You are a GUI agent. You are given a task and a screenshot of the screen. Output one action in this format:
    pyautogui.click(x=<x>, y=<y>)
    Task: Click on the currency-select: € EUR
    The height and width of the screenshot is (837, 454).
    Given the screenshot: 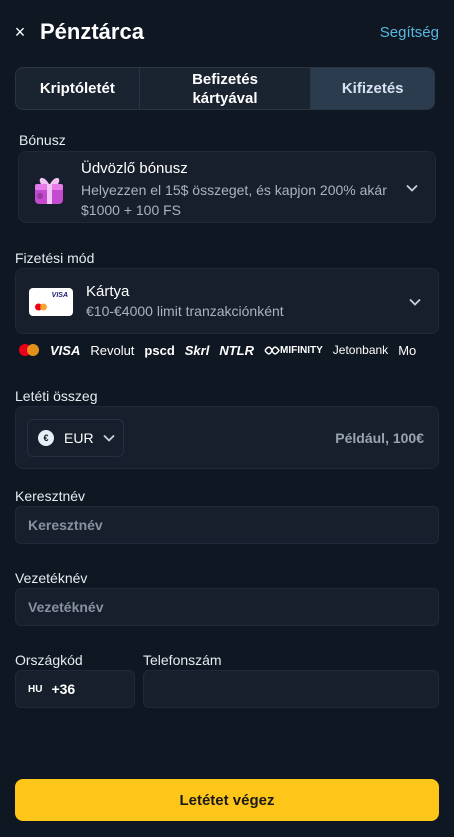 What is the action you would take?
    pyautogui.click(x=75, y=438)
    